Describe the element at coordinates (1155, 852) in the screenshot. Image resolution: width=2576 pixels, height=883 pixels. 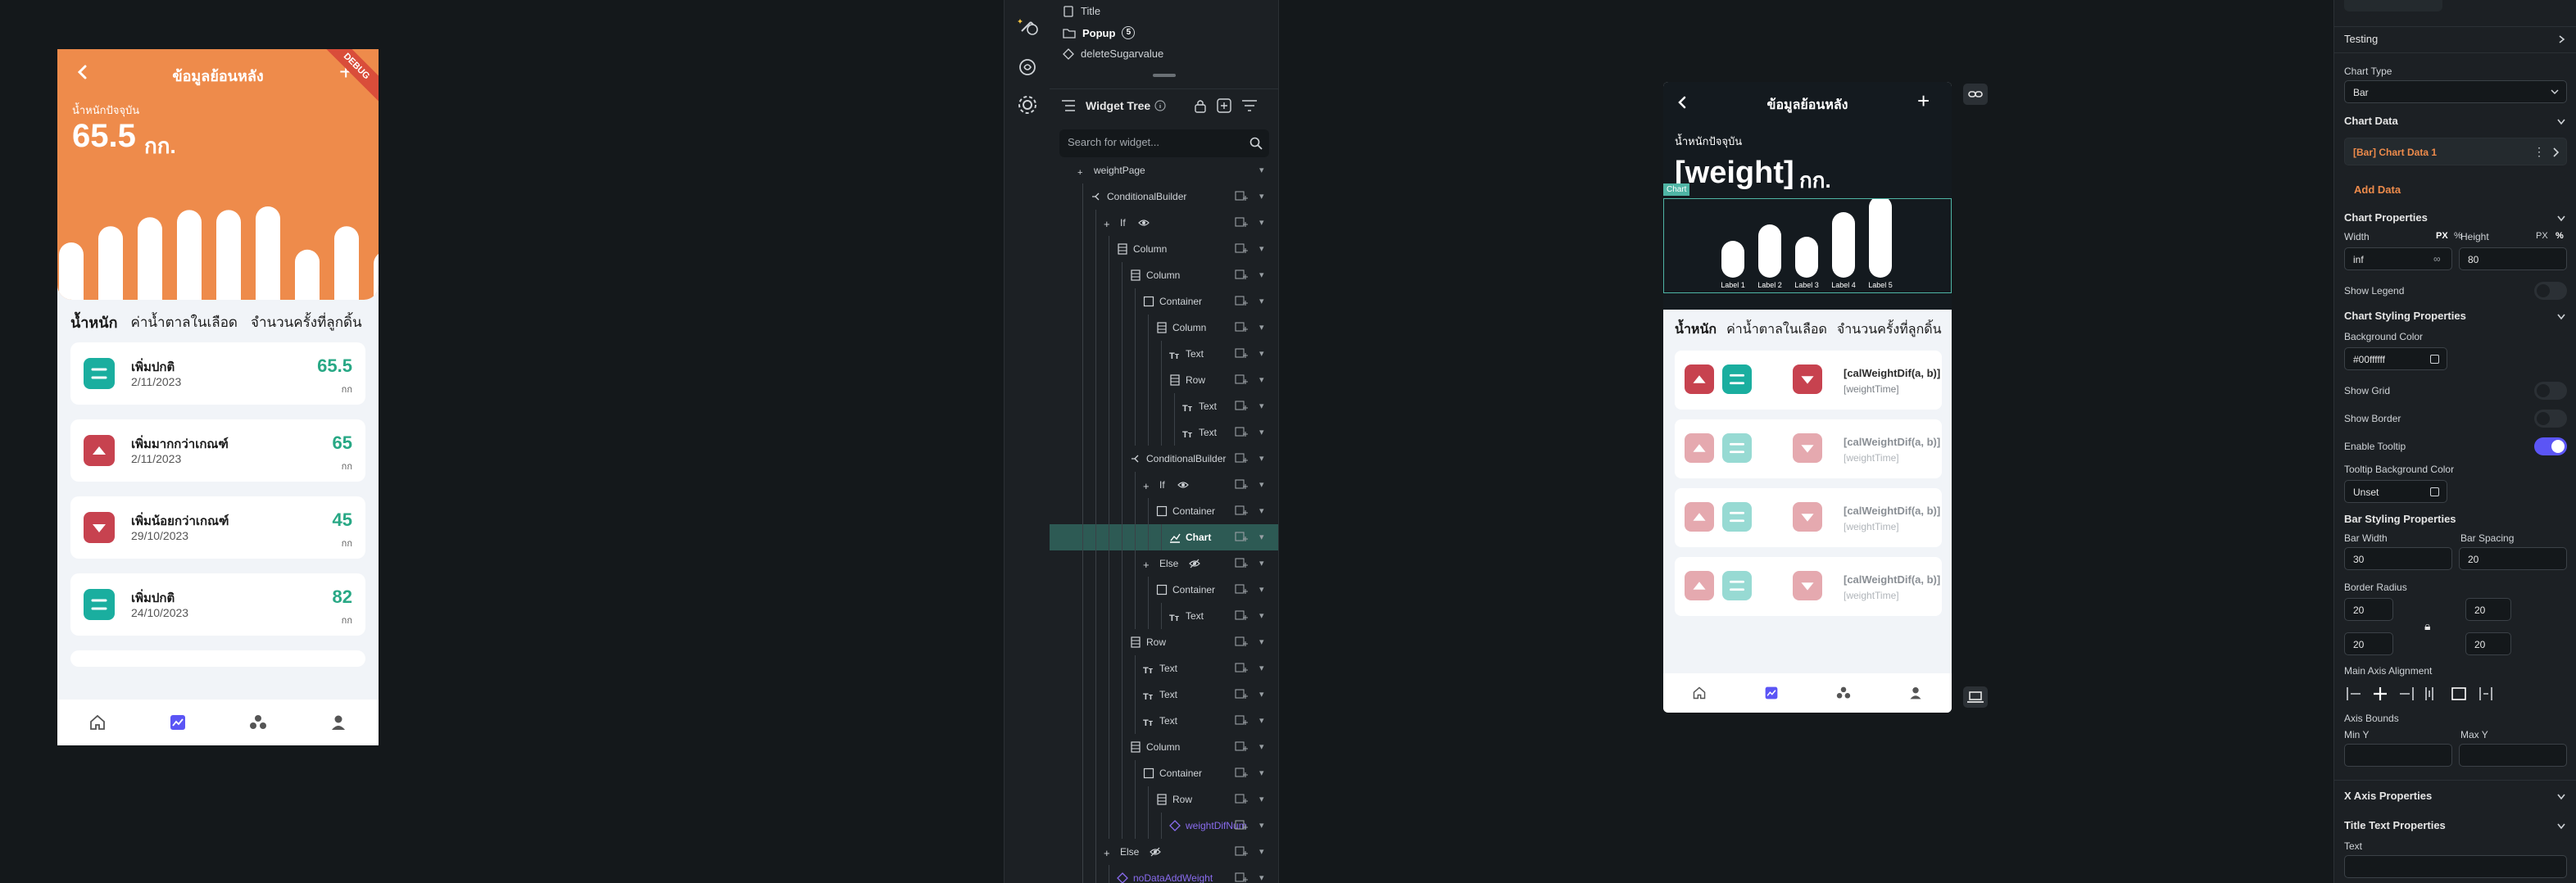
I see `eye-off-icon` at that location.